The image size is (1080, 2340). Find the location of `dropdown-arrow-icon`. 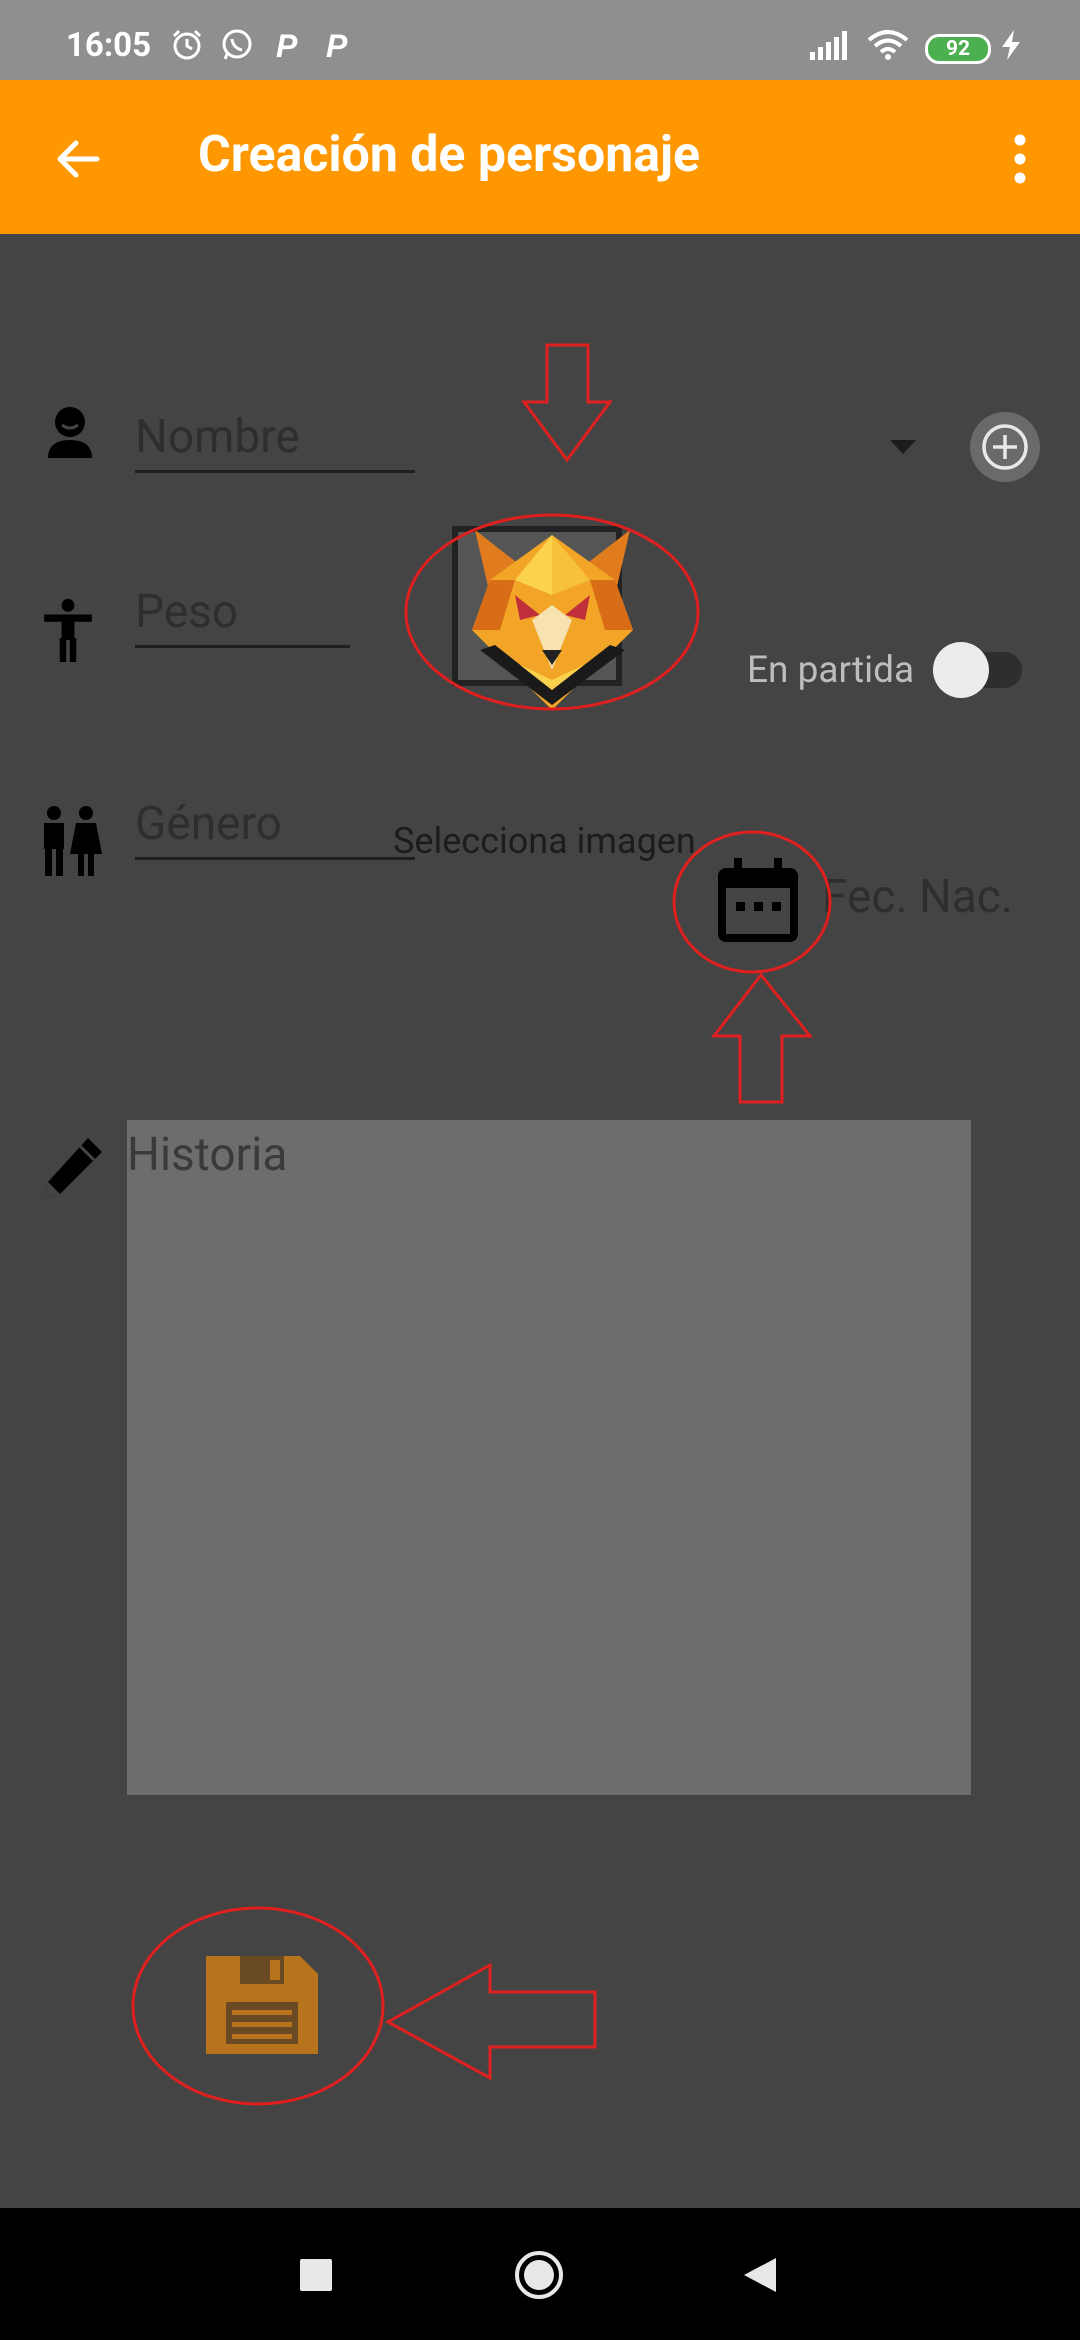

dropdown-arrow-icon is located at coordinates (903, 447).